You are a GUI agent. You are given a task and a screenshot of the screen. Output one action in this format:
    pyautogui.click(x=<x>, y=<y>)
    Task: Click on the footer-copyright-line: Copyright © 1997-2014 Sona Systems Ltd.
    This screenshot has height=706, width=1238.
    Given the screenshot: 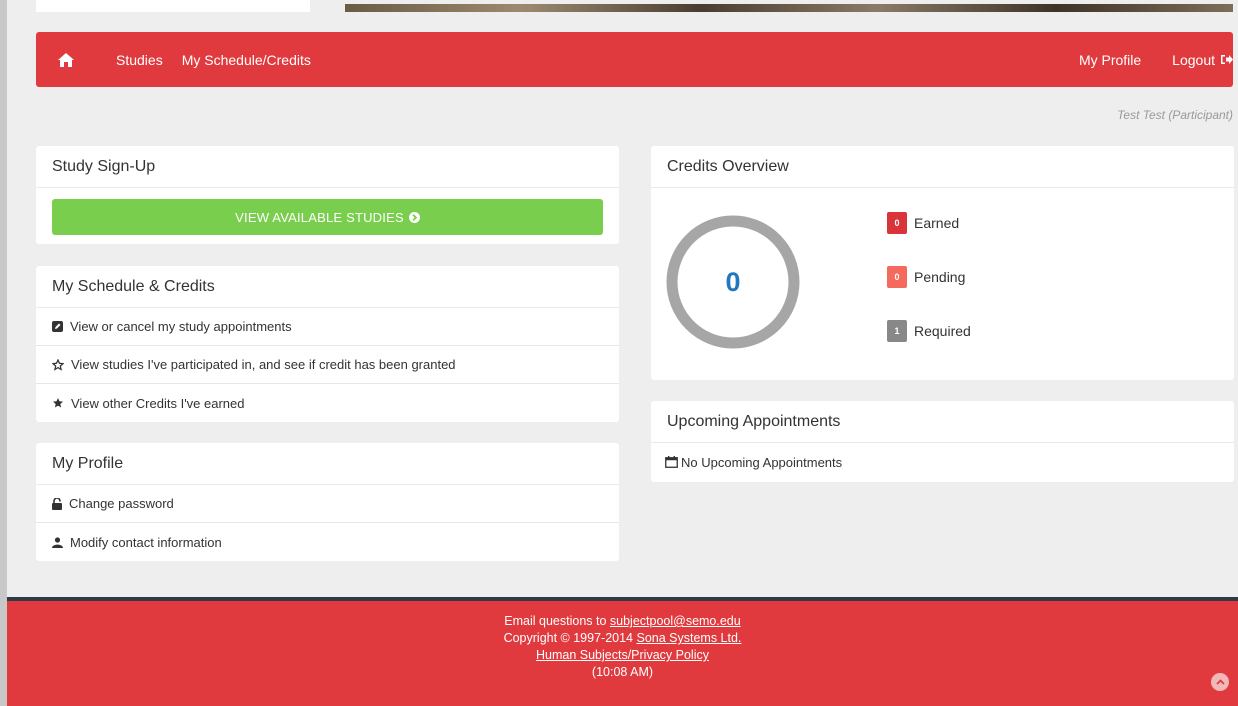 What is the action you would take?
    pyautogui.click(x=622, y=638)
    